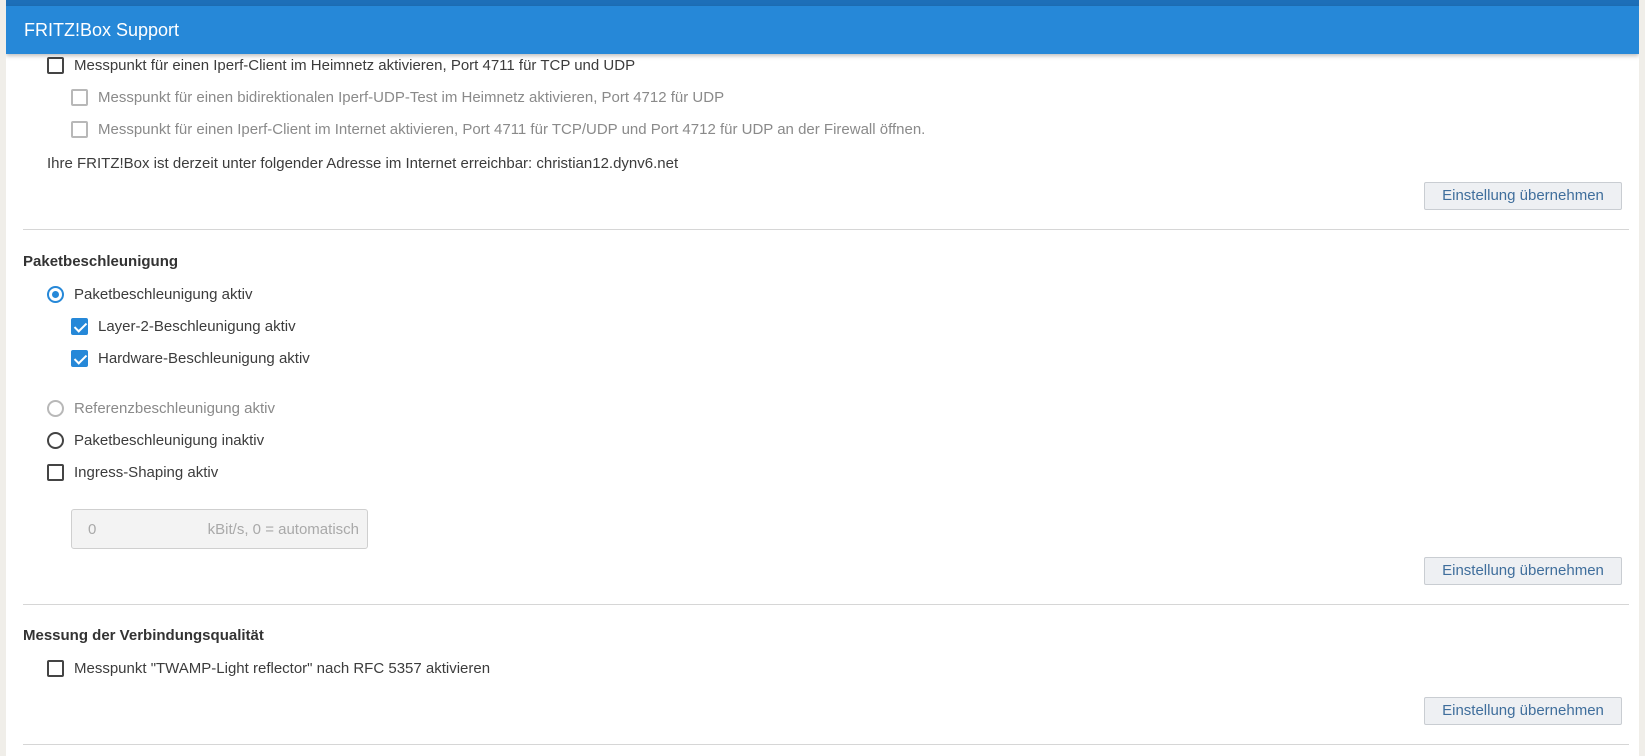 This screenshot has width=1645, height=756. I want to click on layer2-checkbox, so click(79, 326).